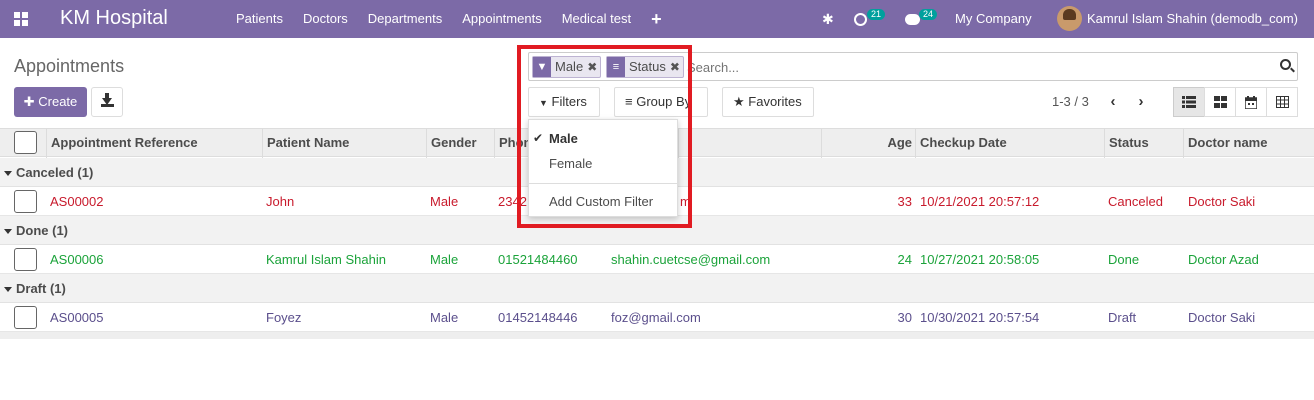 The width and height of the screenshot is (1314, 400). What do you see at coordinates (1144, 143) in the screenshot?
I see `column-status: Status` at bounding box center [1144, 143].